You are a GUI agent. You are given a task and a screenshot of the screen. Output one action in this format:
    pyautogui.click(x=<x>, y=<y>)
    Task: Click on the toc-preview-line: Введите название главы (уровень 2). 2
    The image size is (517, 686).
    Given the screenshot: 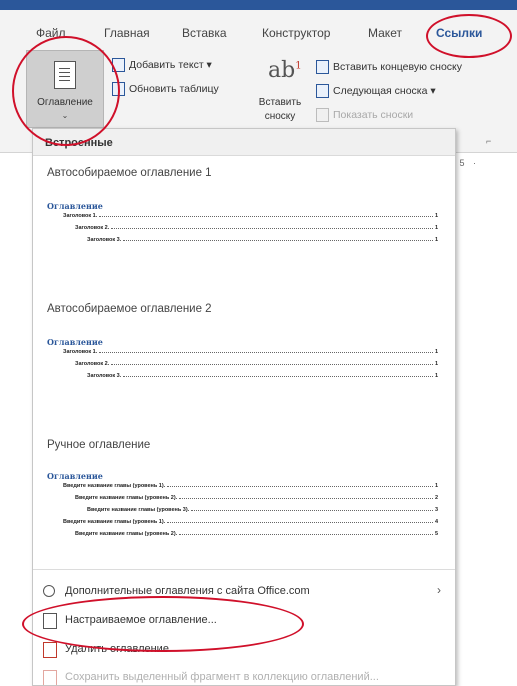 What is the action you would take?
    pyautogui.click(x=256, y=498)
    